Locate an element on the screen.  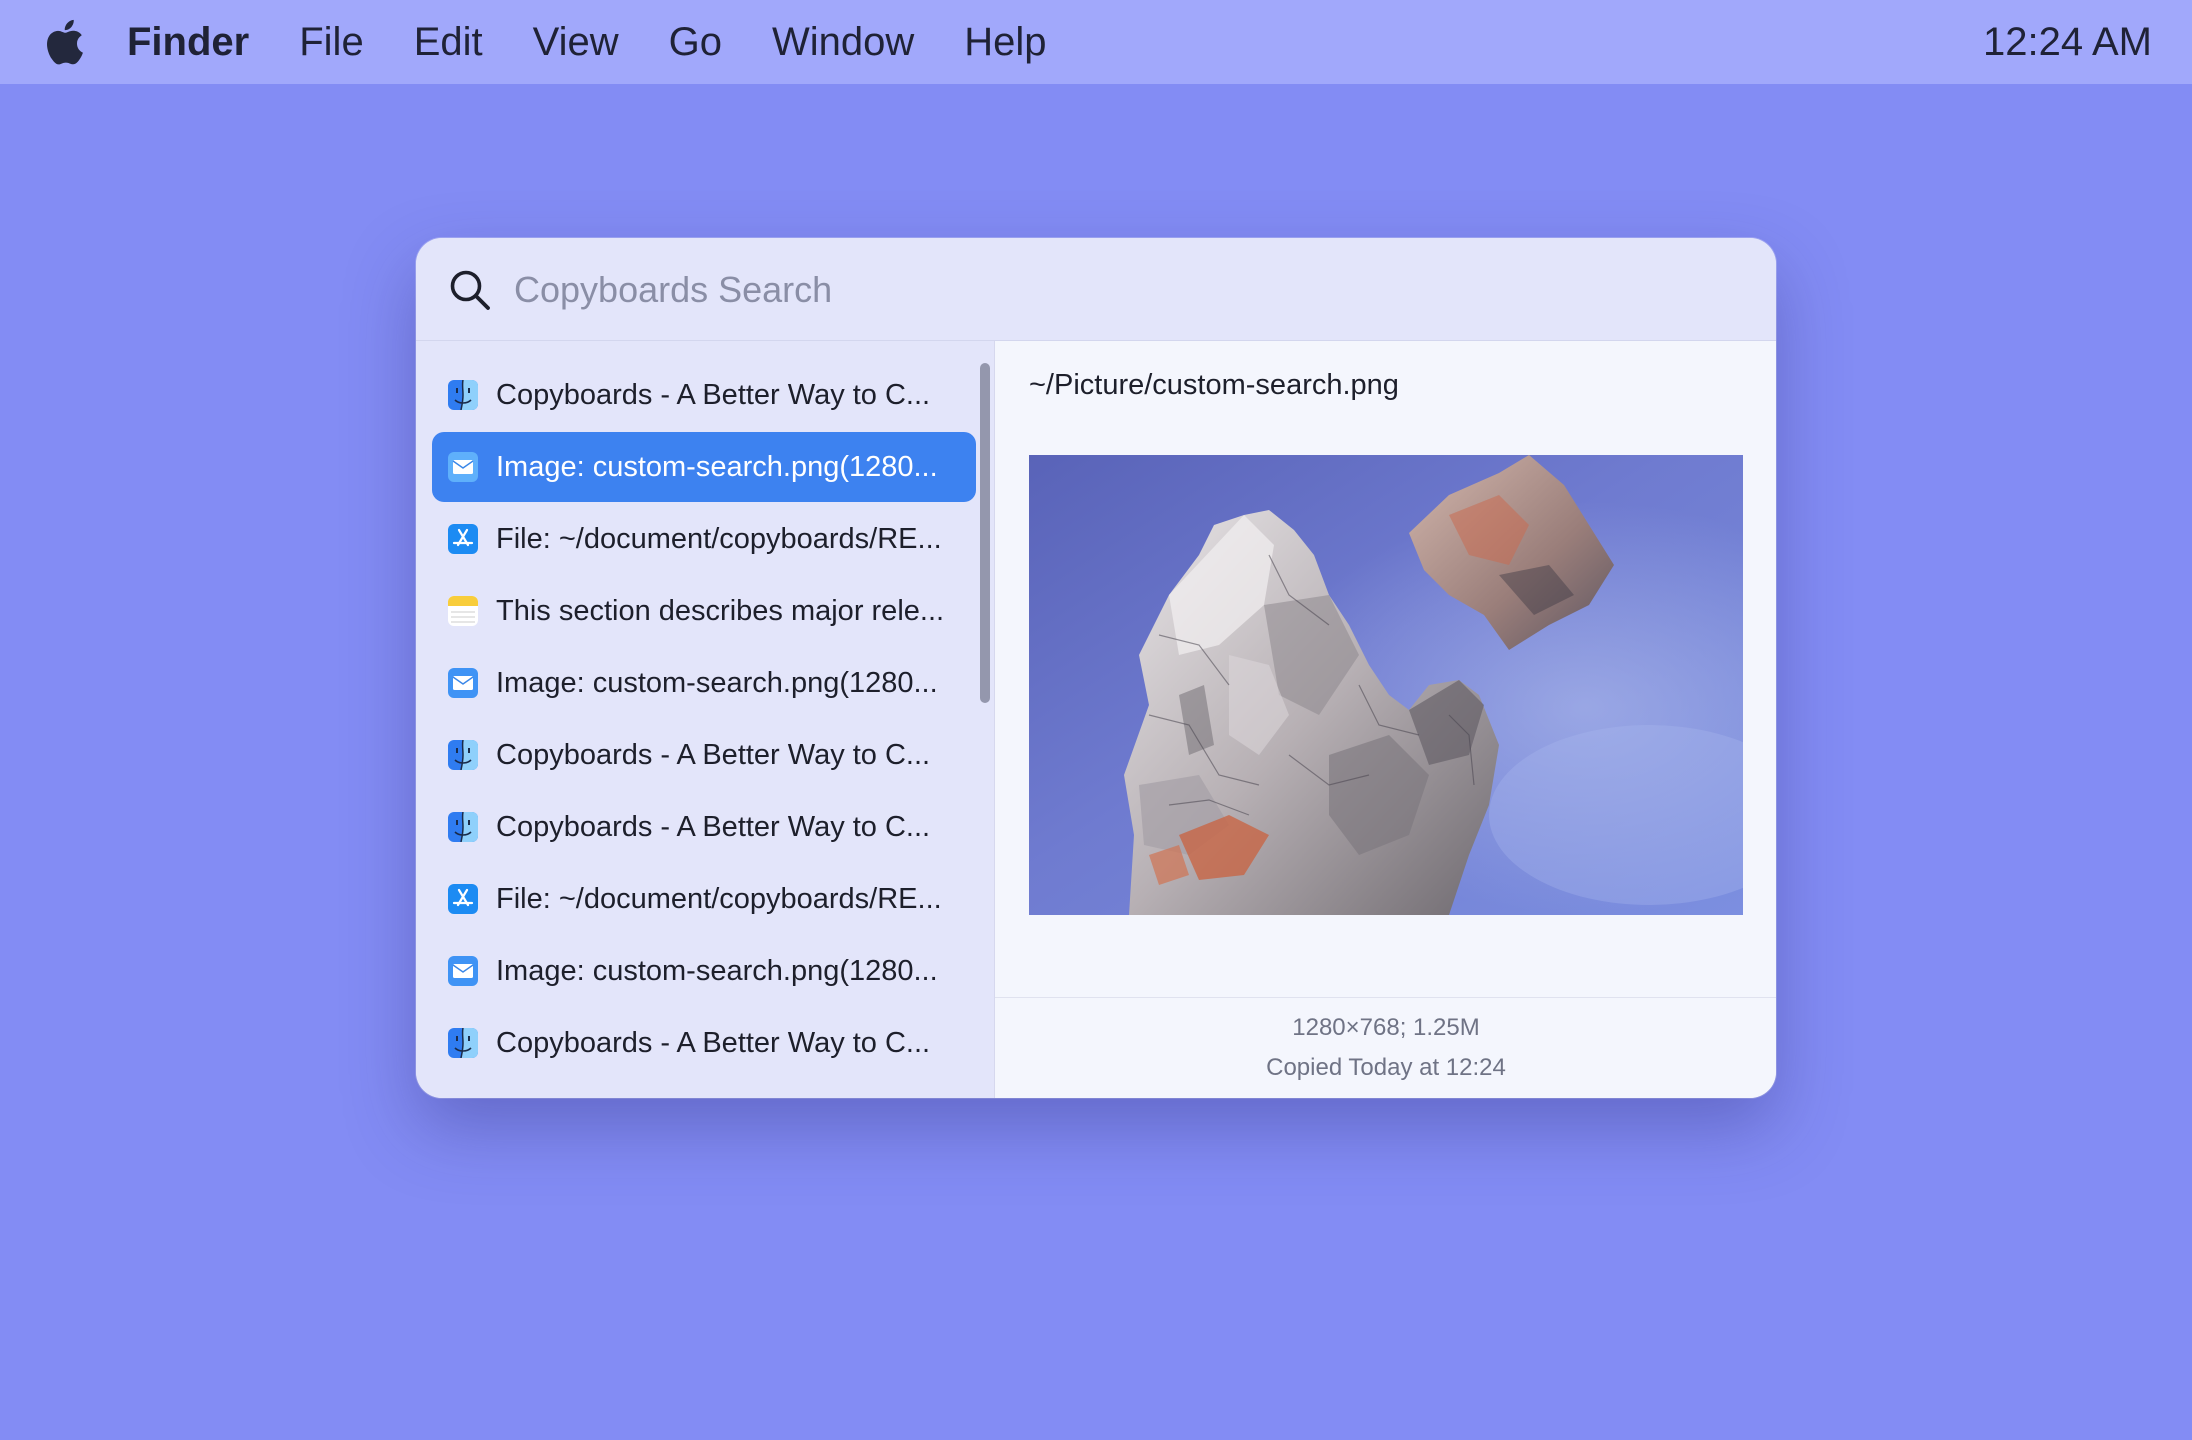
menu-help: Help is located at coordinates (1005, 42).